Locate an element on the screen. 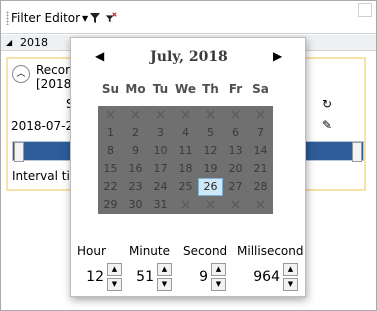 This screenshot has height=311, width=377. weekday-label: We is located at coordinates (185, 89).